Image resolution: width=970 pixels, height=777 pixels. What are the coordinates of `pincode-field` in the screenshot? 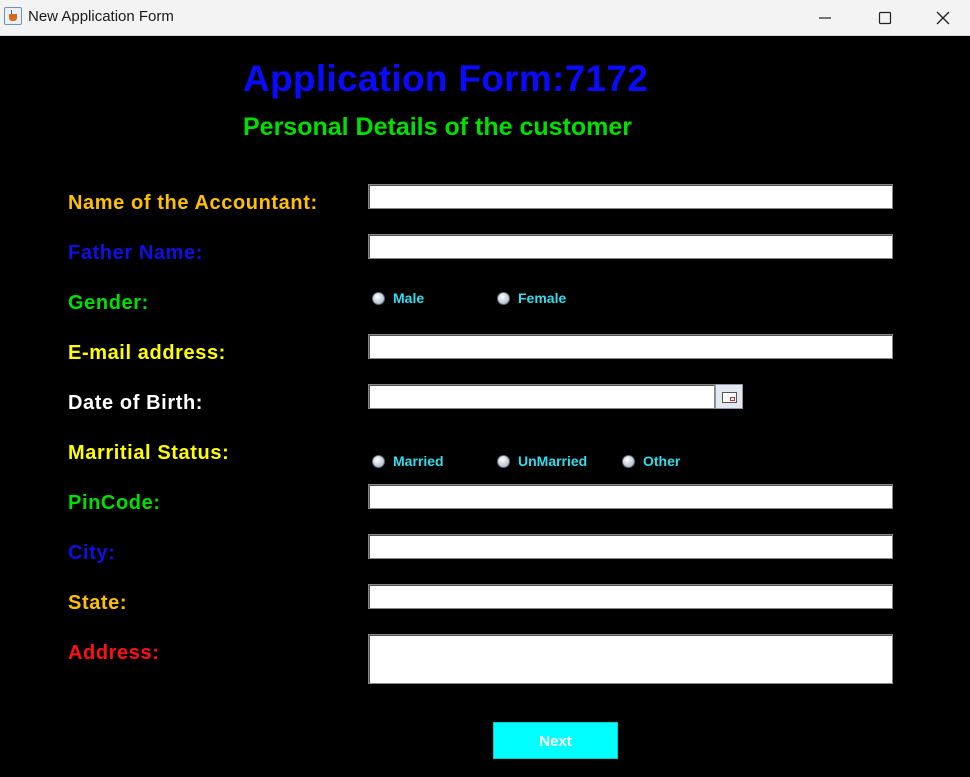 It's located at (630, 496).